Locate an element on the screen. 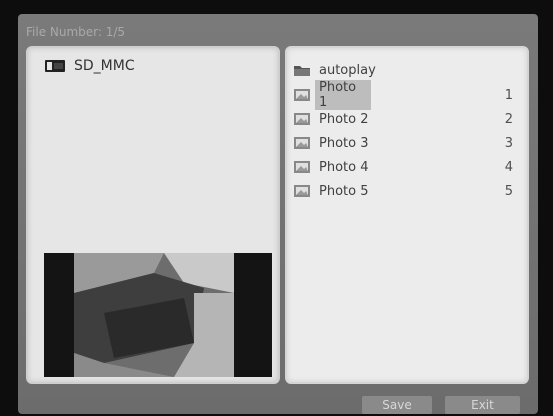  photo-number: 4 is located at coordinates (508, 167).